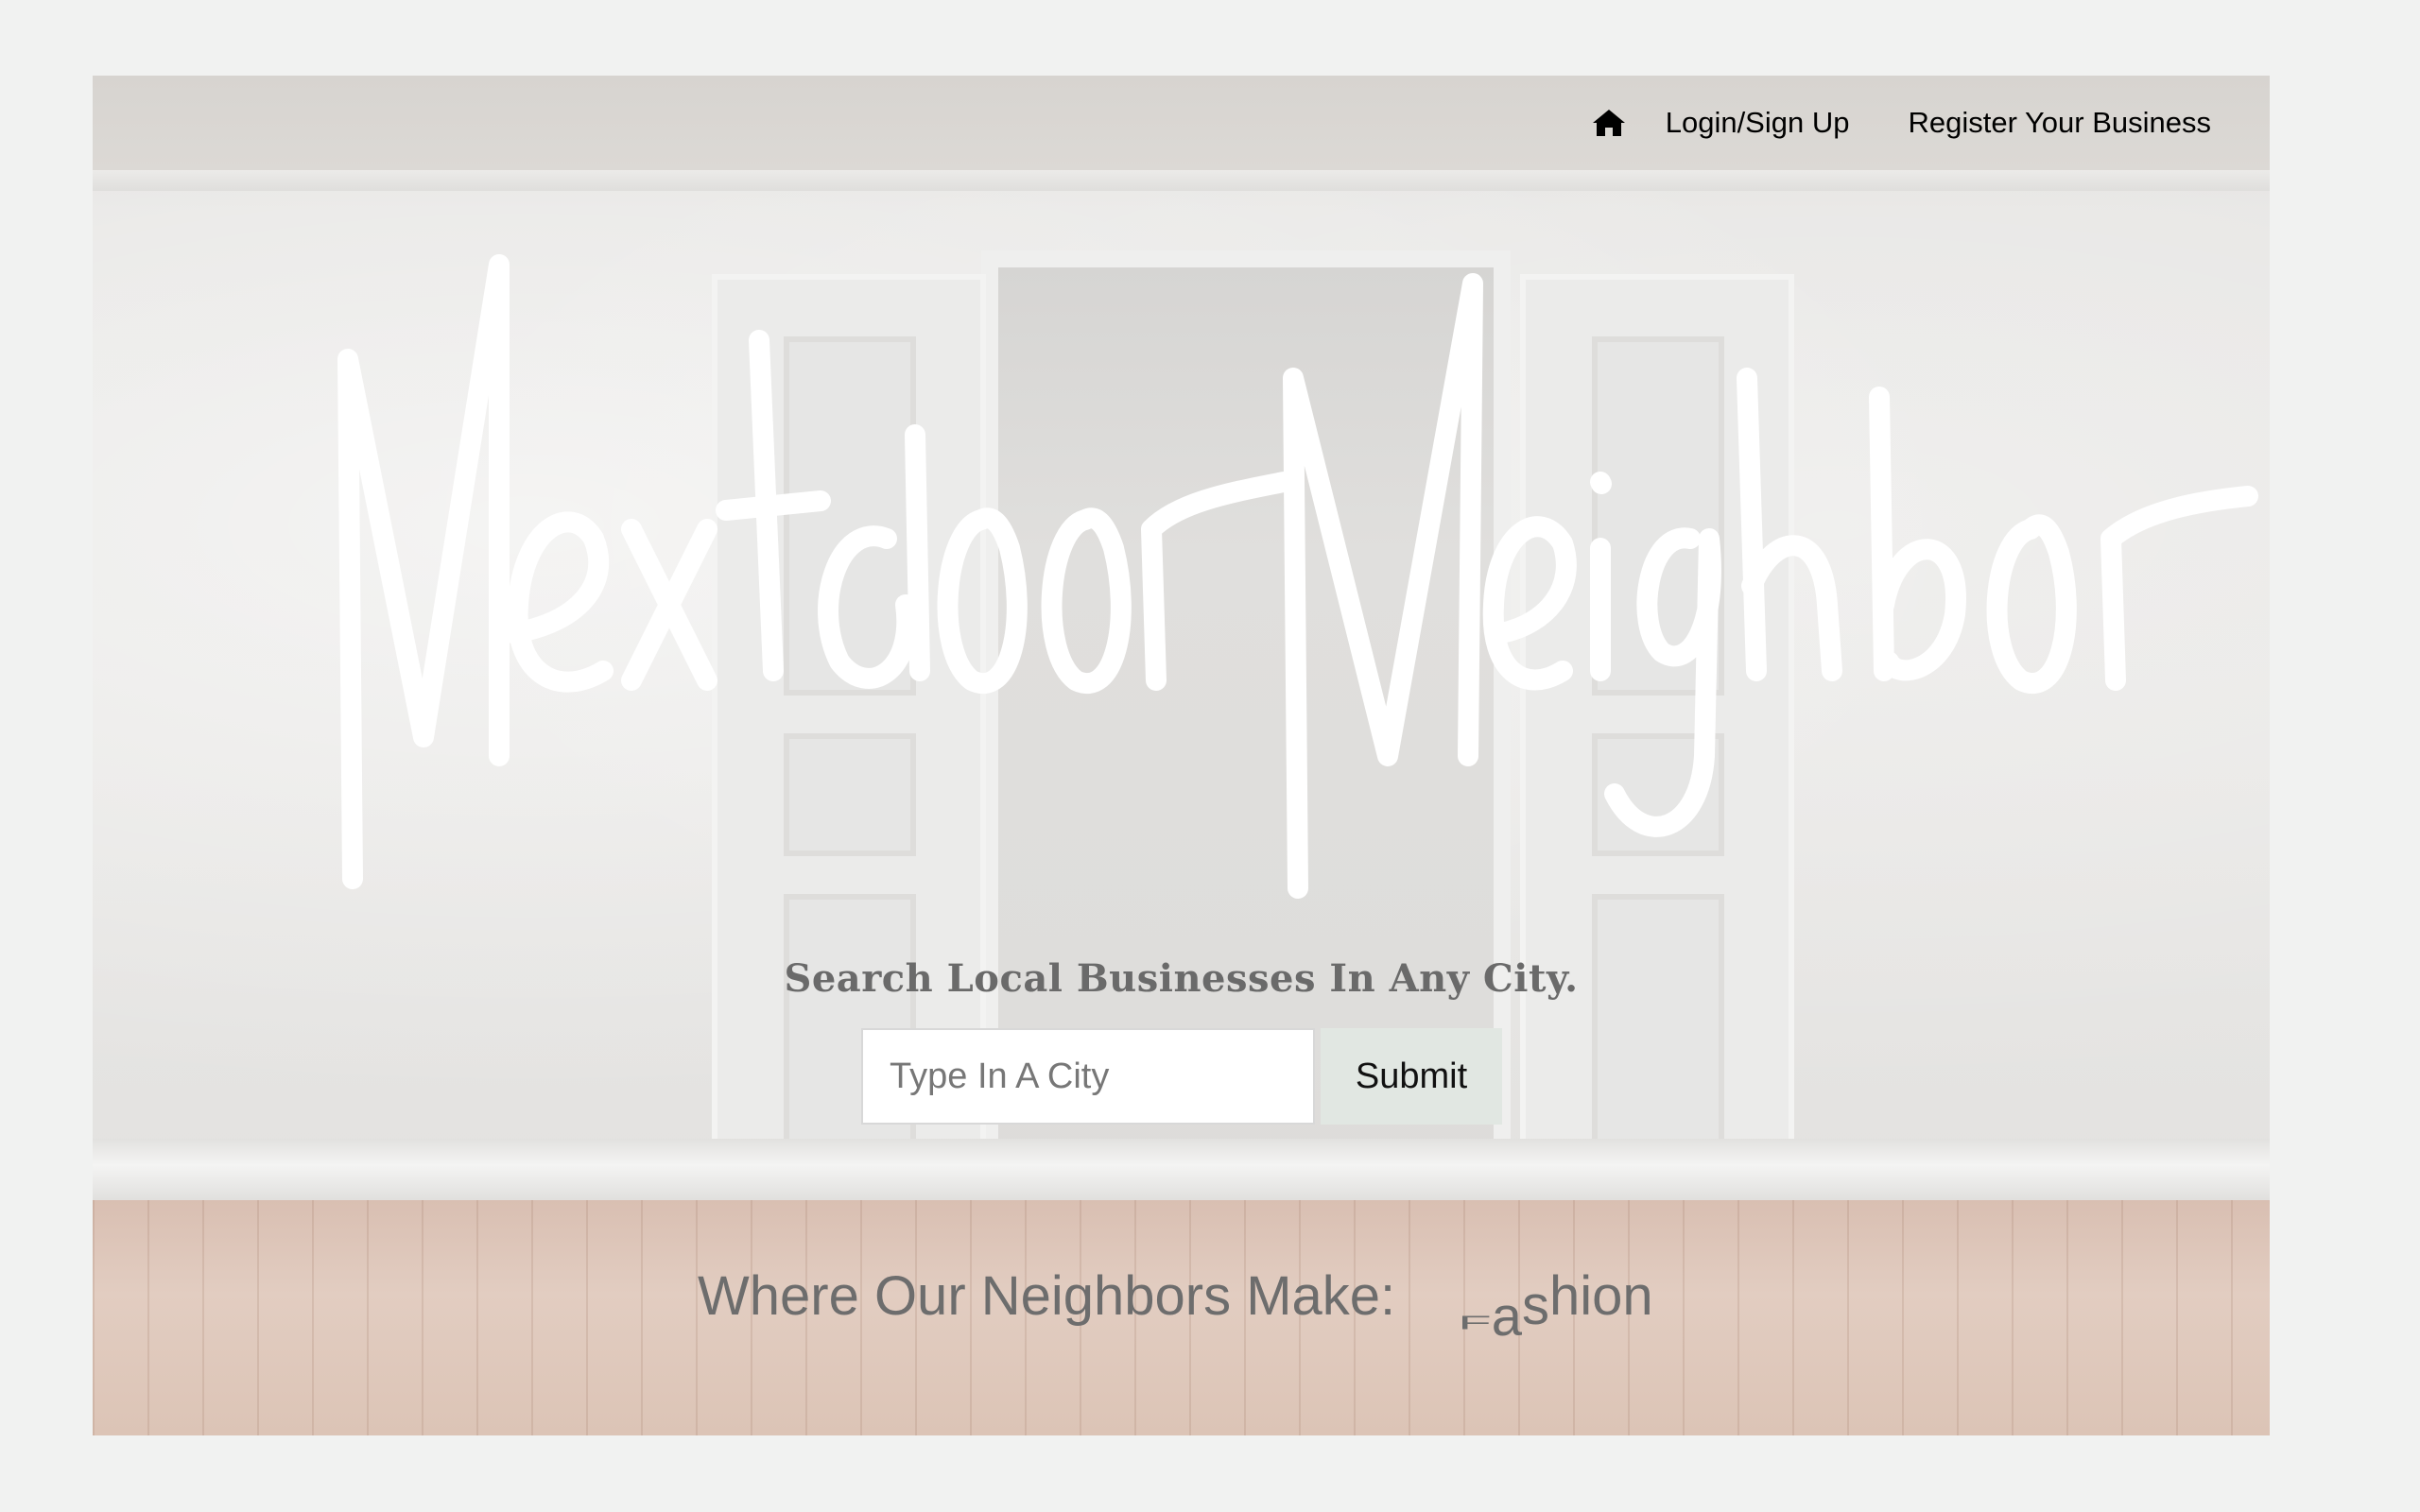 The width and height of the screenshot is (2420, 1512). I want to click on door-panel, so click(1658, 1035).